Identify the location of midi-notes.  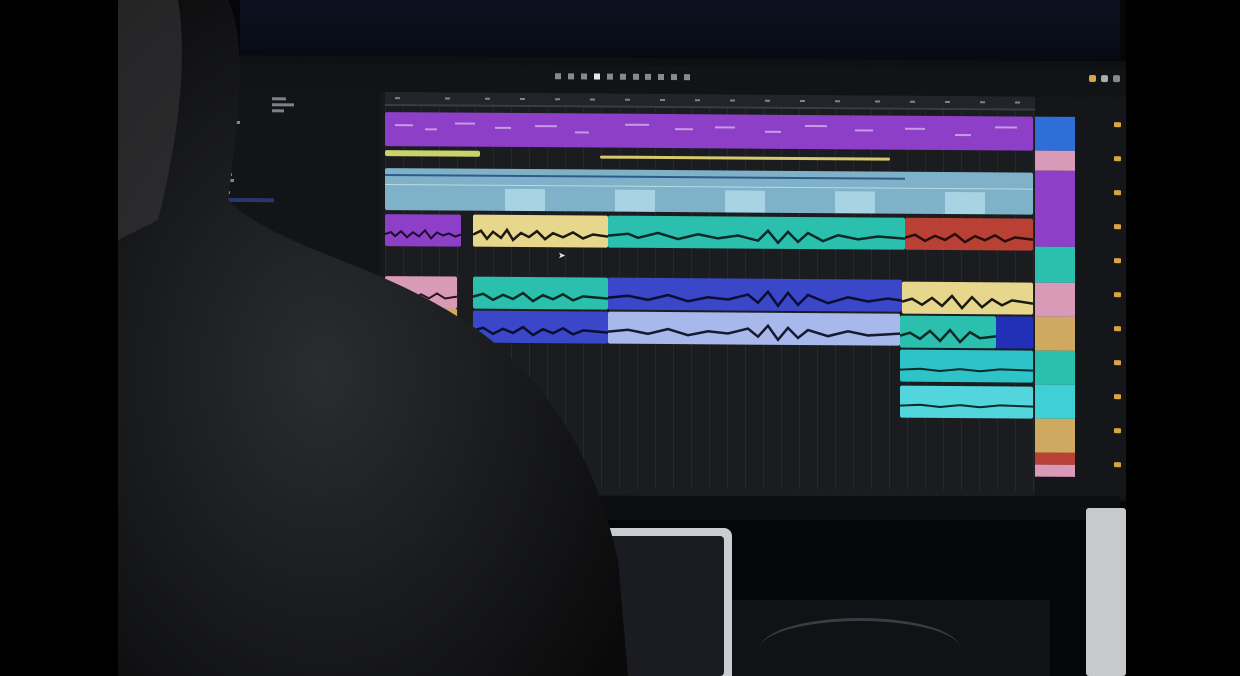
(706, 129).